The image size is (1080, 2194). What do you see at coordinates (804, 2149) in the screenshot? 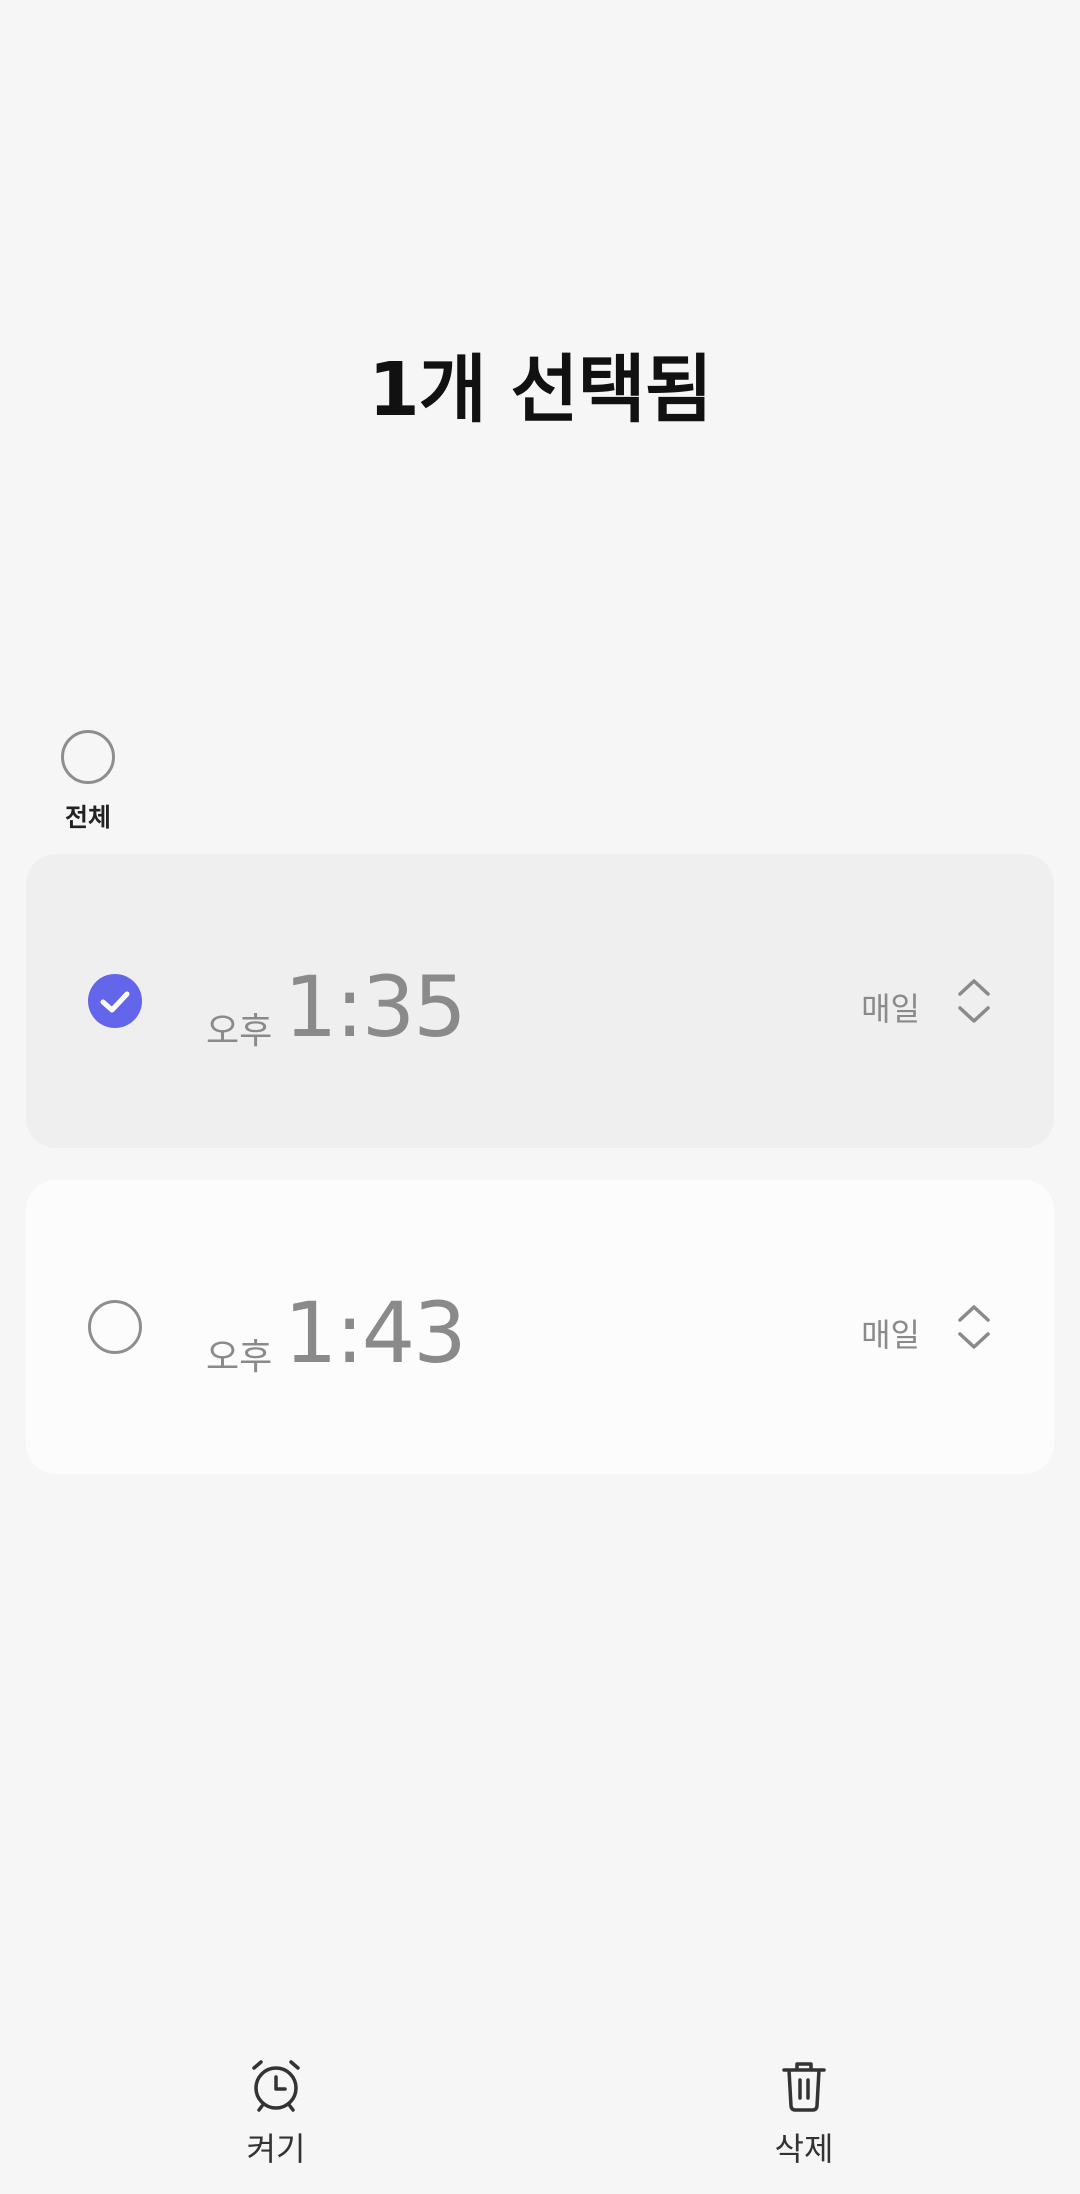
I see `delete-label: 삭제` at bounding box center [804, 2149].